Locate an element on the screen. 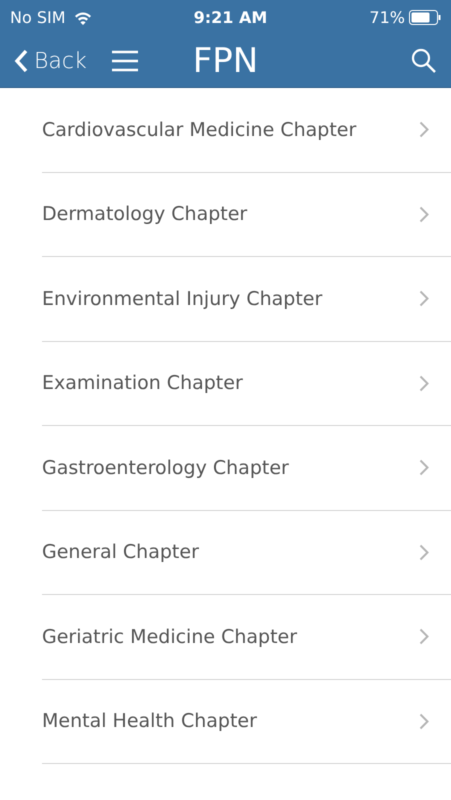 This screenshot has height=800, width=451. chapter-item: Cardiovascular Medicine Chapter is located at coordinates (246, 130).